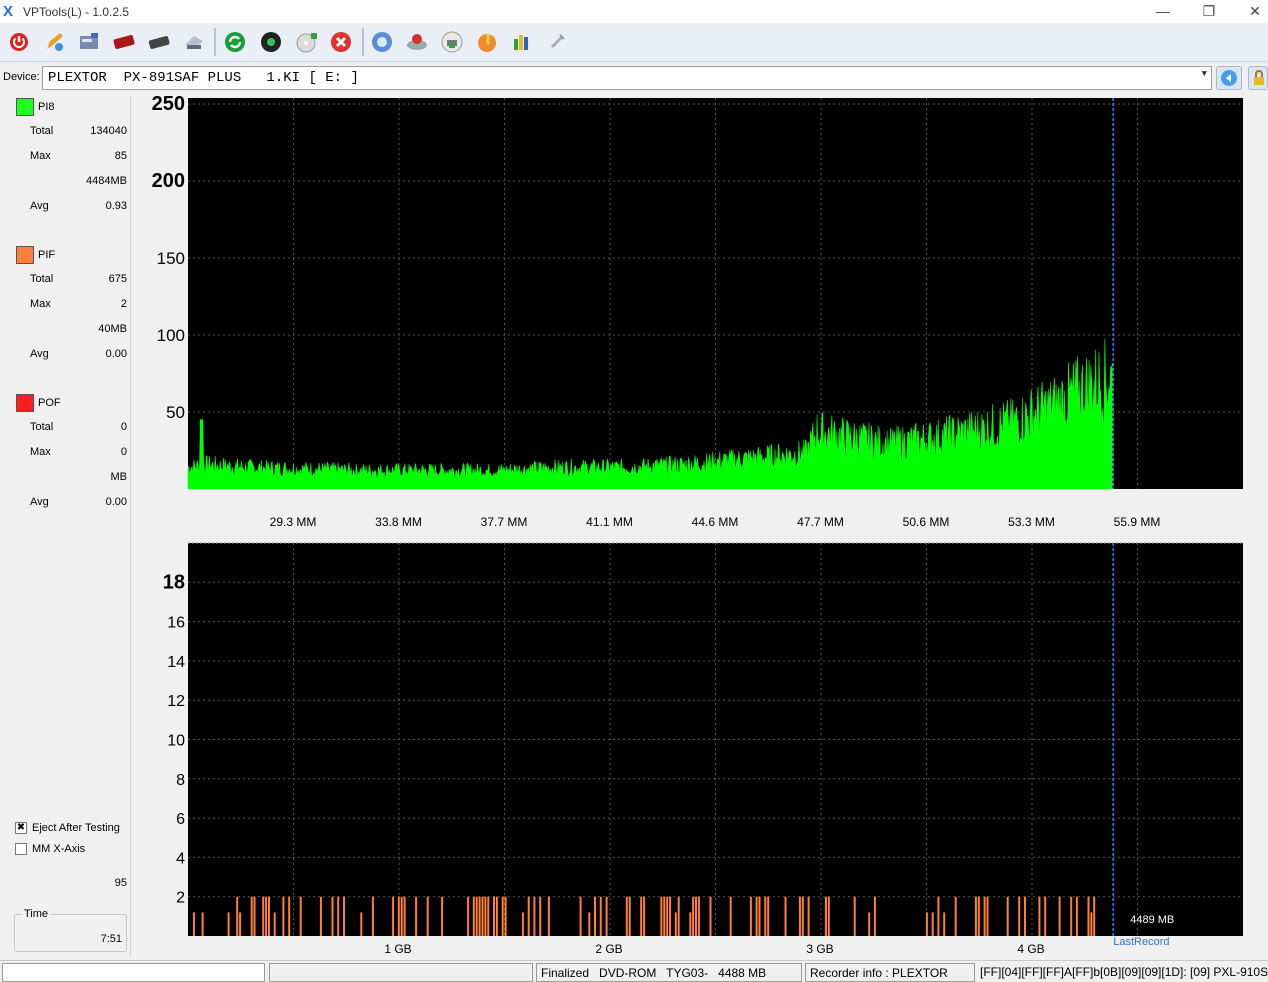  What do you see at coordinates (123, 304) in the screenshot?
I see `pif-max-value: 2` at bounding box center [123, 304].